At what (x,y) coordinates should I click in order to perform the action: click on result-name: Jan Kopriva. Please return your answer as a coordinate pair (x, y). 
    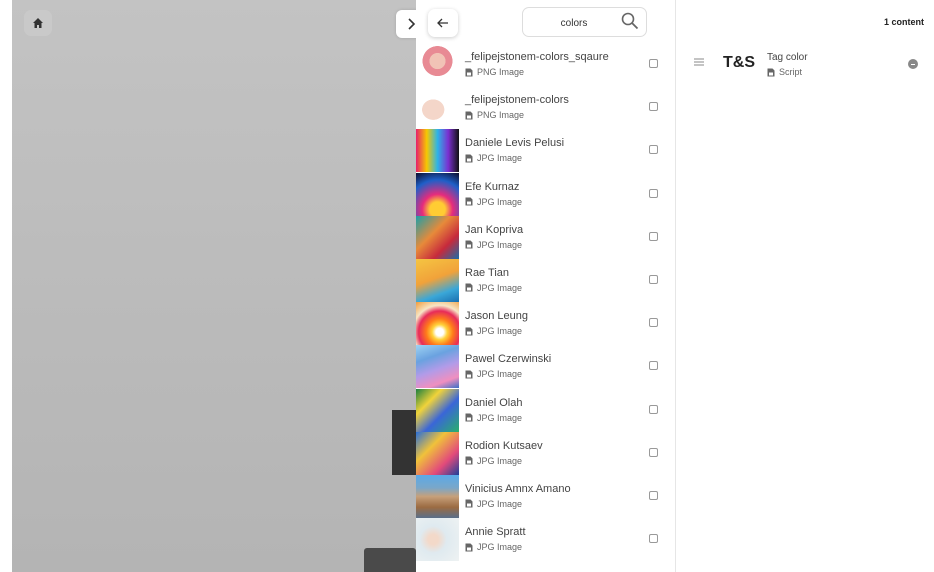
    Looking at the image, I should click on (494, 229).